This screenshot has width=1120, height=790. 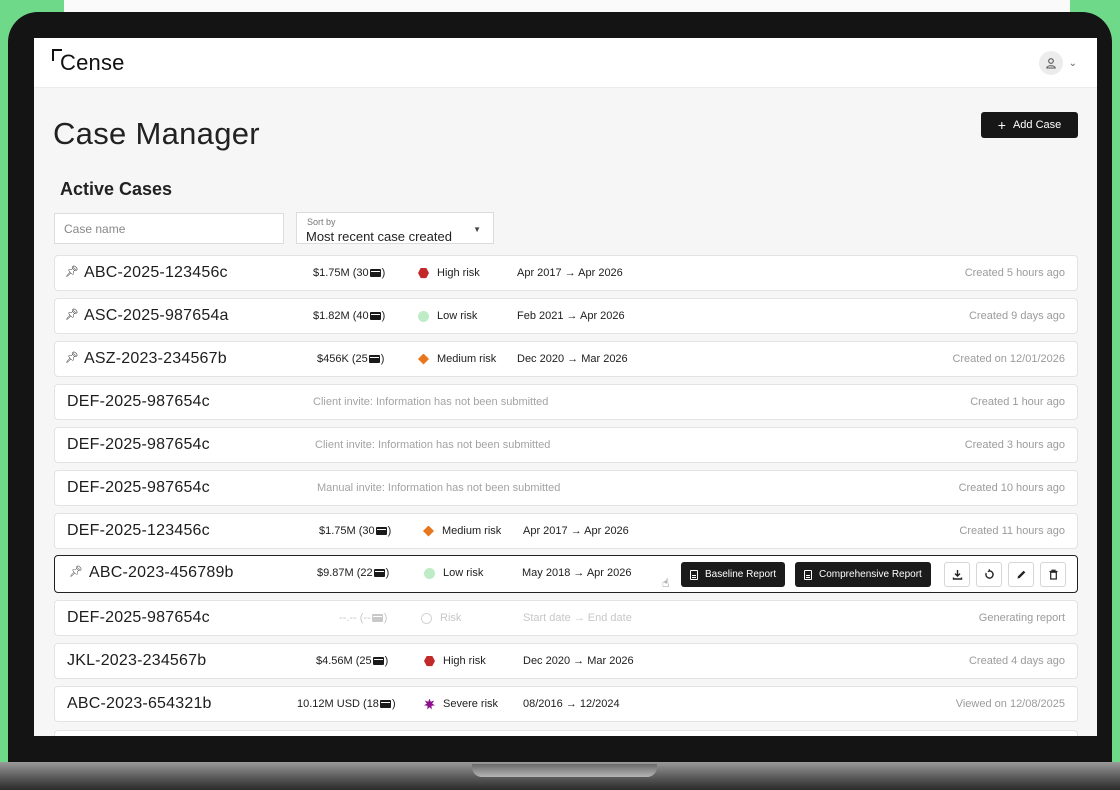 I want to click on case-id: ABC-2023-456789b, so click(x=161, y=573).